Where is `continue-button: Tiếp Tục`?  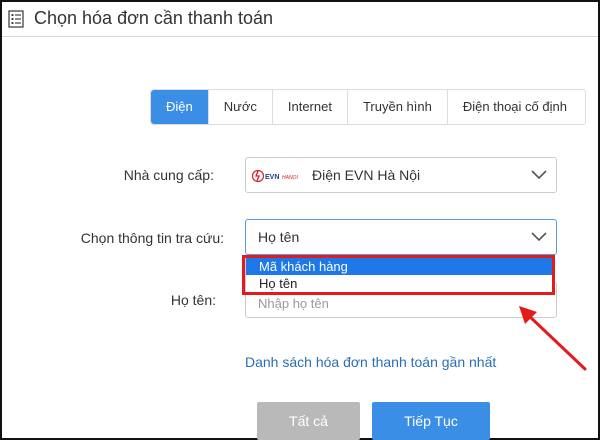
continue-button: Tiếp Tục is located at coordinates (431, 421).